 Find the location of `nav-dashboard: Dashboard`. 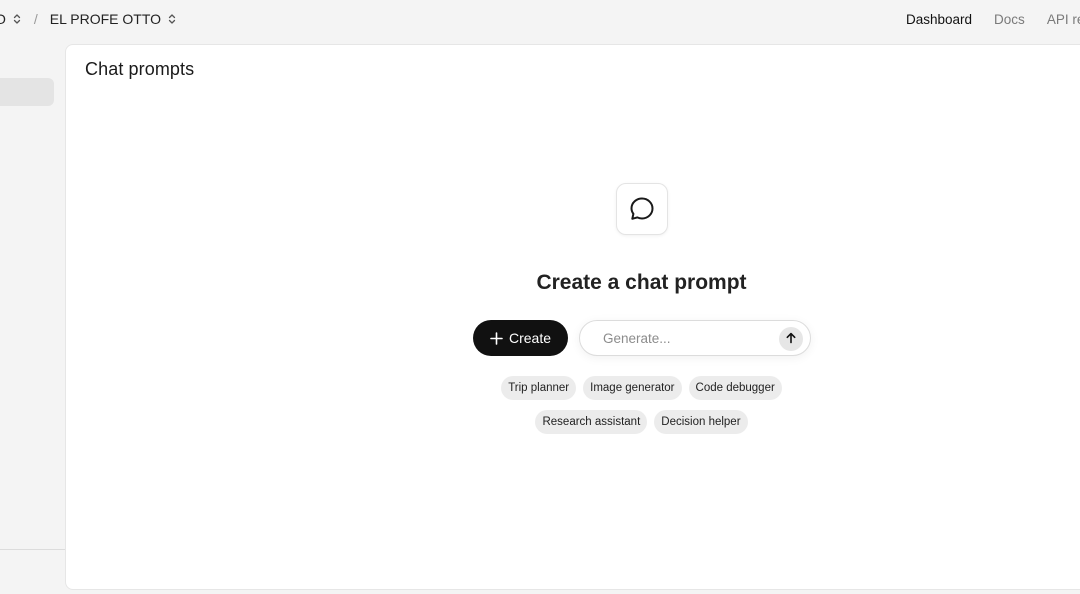

nav-dashboard: Dashboard is located at coordinates (939, 19).